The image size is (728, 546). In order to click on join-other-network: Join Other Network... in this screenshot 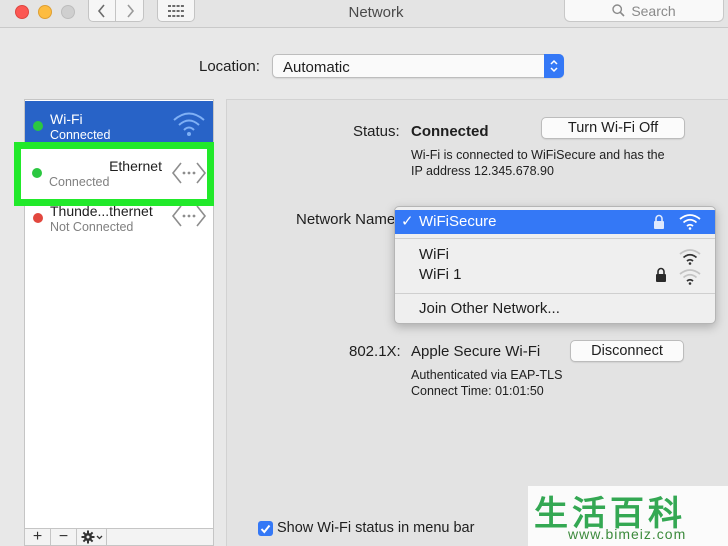, I will do `click(489, 308)`.